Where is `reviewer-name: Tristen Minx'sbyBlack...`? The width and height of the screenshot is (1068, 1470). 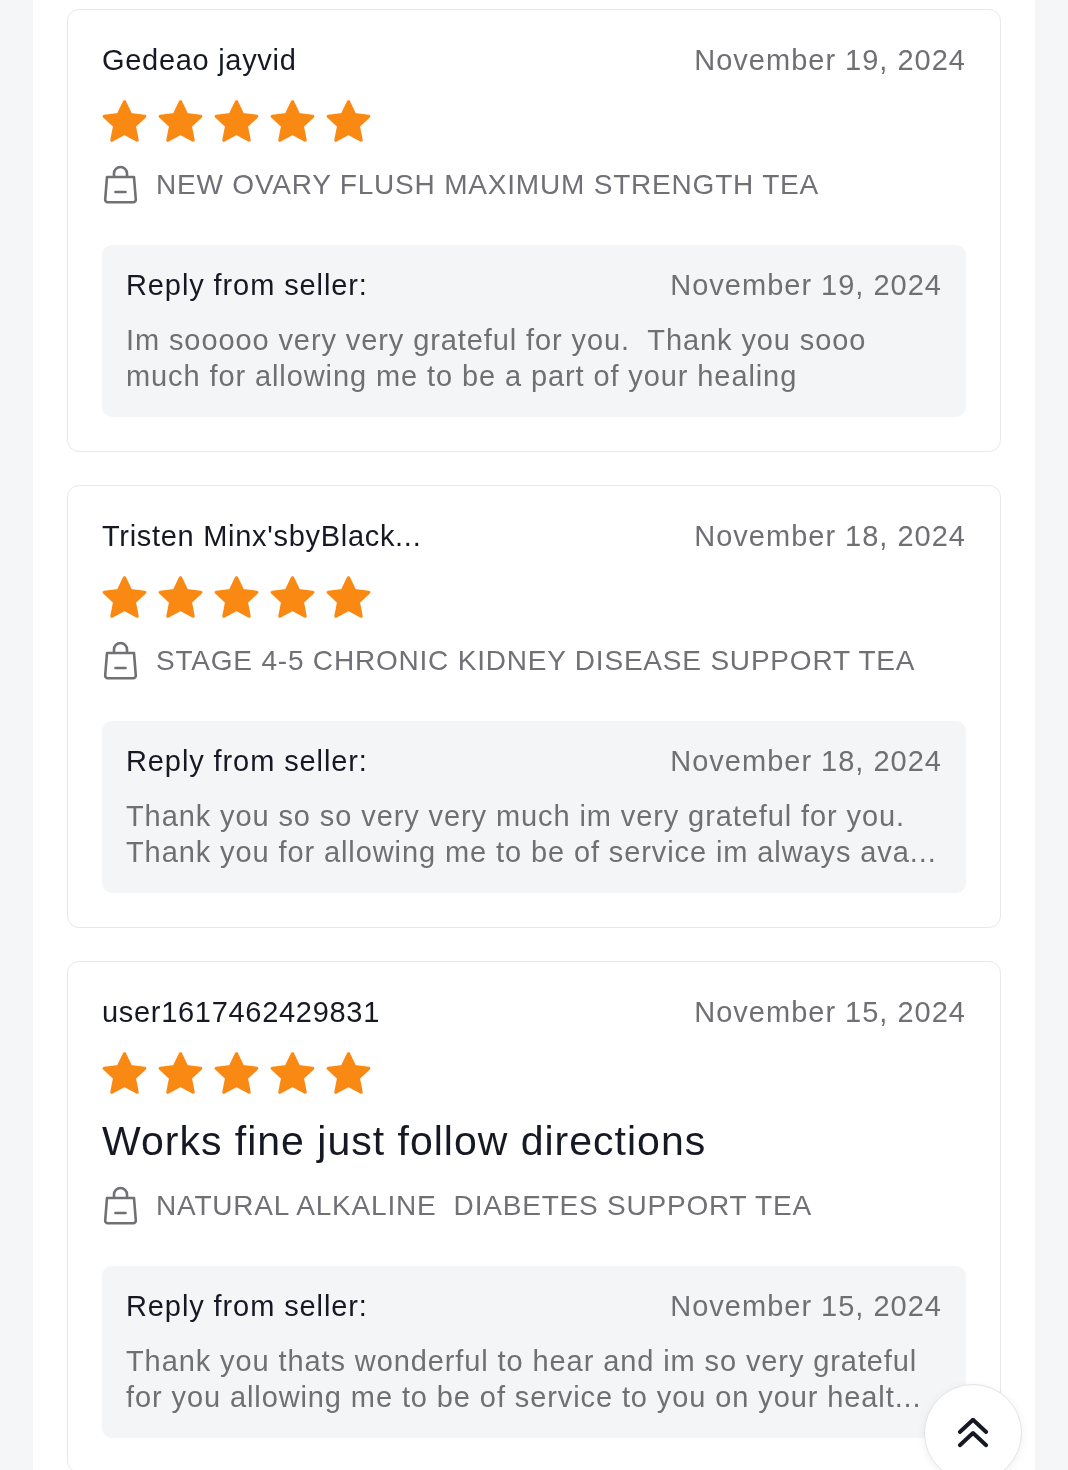 reviewer-name: Tristen Minx'sbyBlack... is located at coordinates (262, 536).